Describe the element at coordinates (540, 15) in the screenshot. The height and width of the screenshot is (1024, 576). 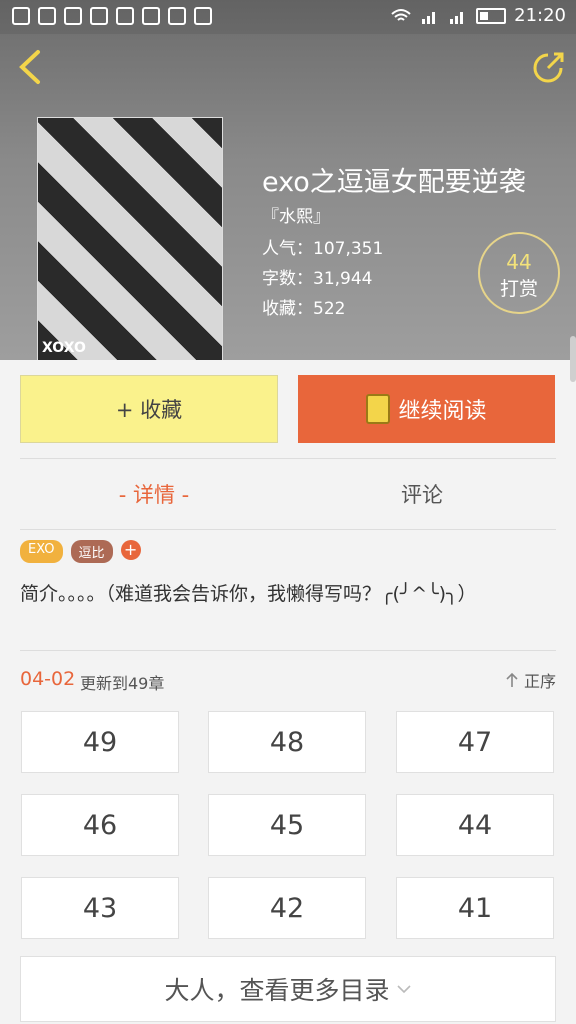
I see `status-time: 21:20` at that location.